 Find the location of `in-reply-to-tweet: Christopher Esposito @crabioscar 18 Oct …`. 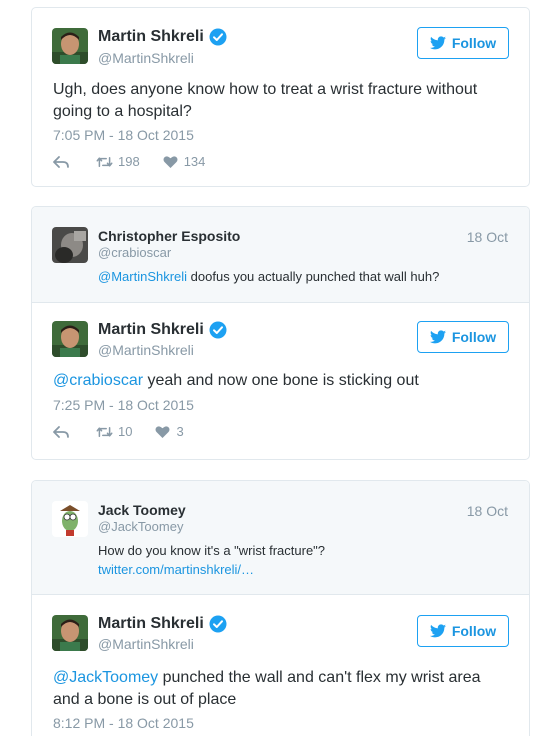

in-reply-to-tweet: Christopher Esposito @crabioscar 18 Oct … is located at coordinates (280, 255).